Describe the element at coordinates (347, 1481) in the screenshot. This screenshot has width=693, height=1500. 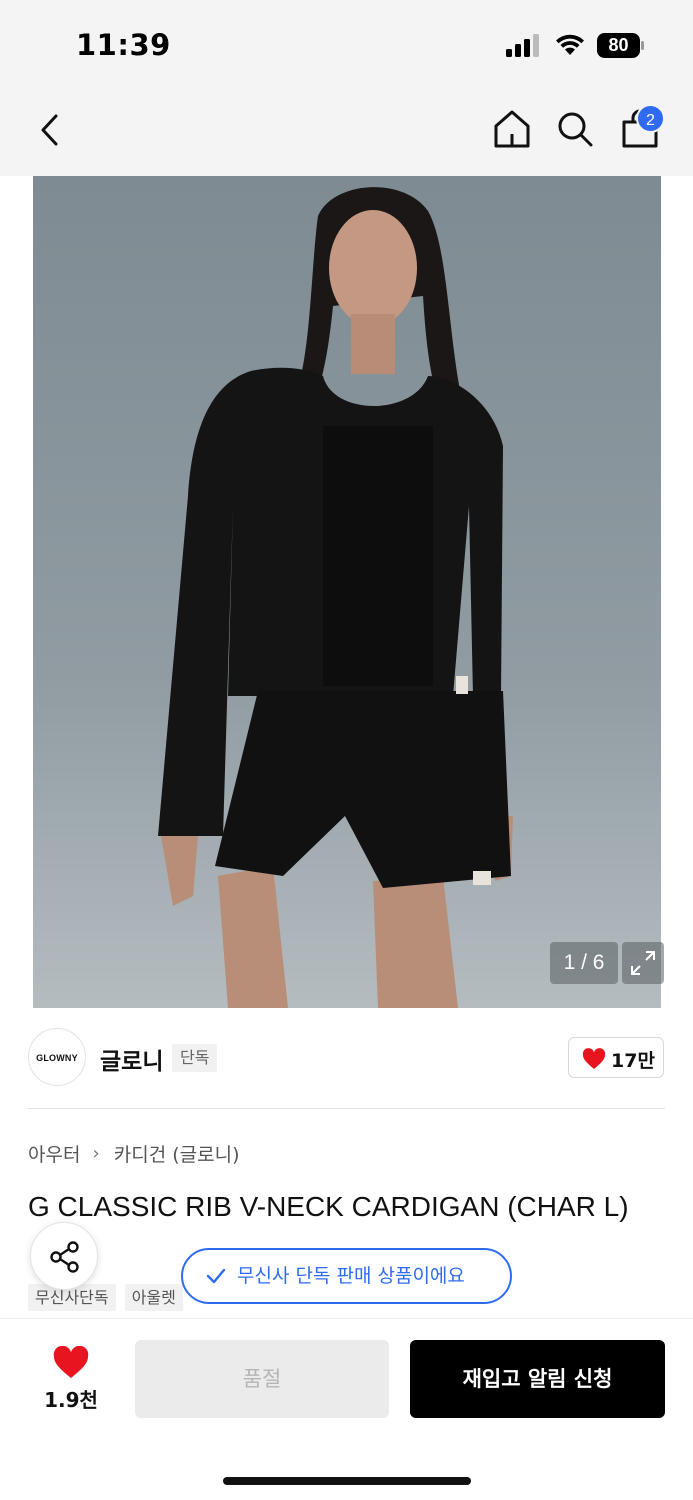
I see `home-indicator` at that location.